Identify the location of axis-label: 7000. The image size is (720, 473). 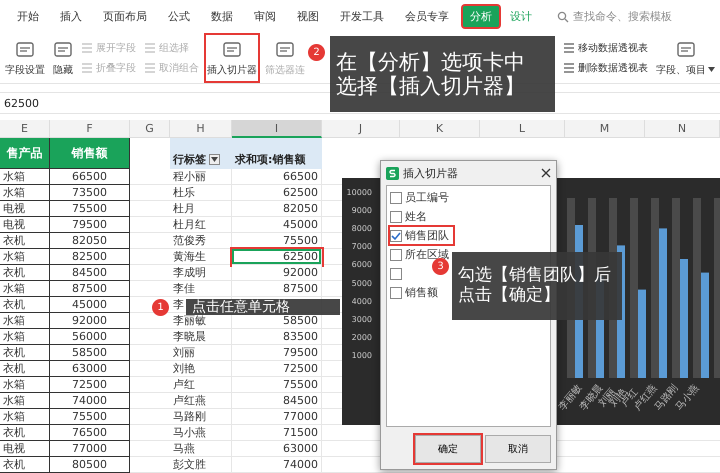
(361, 247).